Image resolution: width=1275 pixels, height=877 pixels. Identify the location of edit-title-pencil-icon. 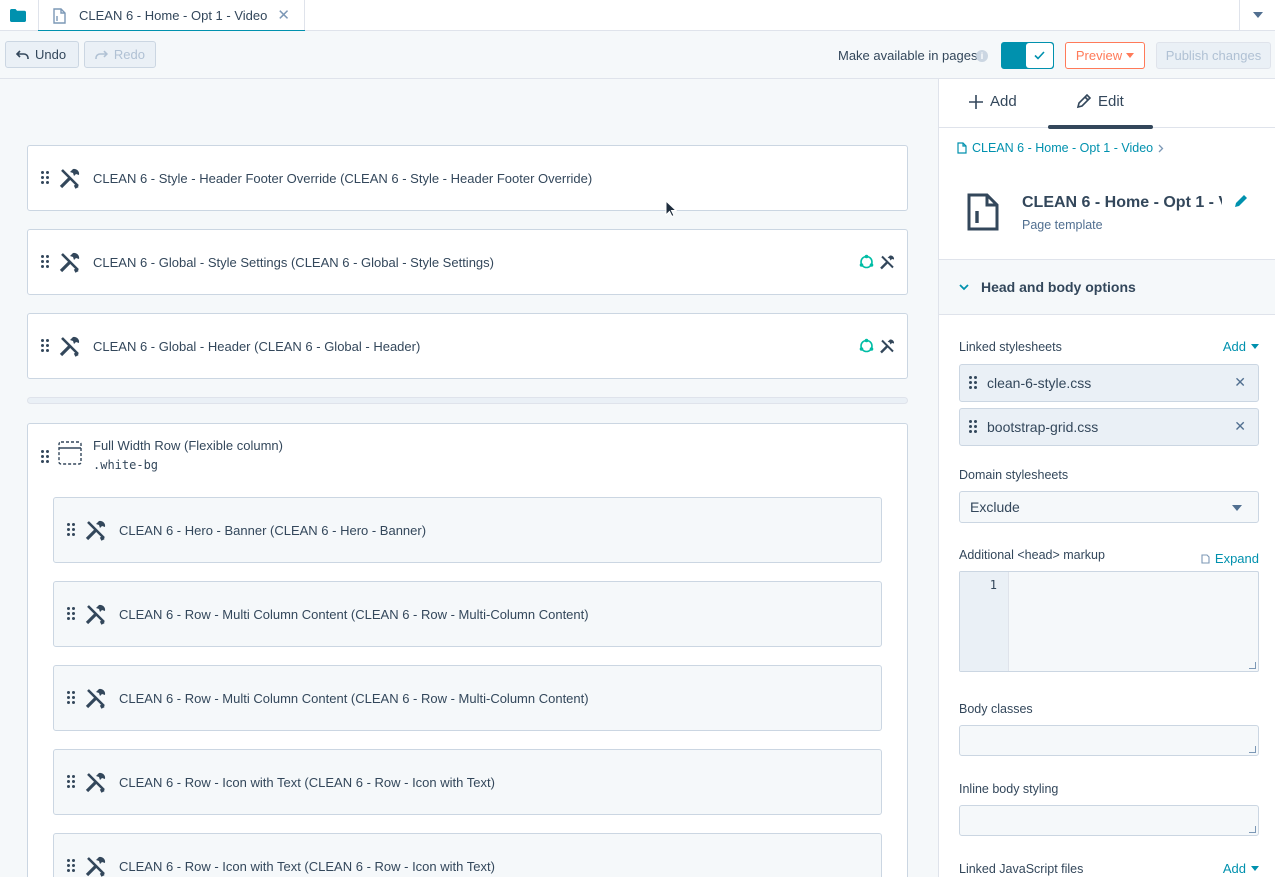
(1241, 200).